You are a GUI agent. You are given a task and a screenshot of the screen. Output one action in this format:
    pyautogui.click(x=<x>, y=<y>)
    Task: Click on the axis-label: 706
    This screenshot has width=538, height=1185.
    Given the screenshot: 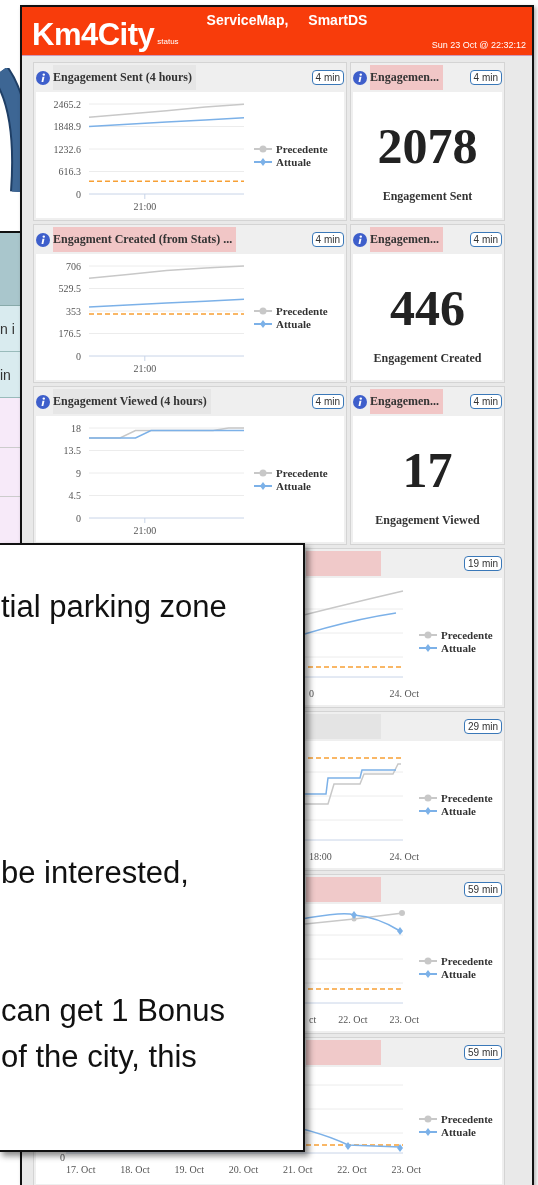 What is the action you would take?
    pyautogui.click(x=73, y=266)
    